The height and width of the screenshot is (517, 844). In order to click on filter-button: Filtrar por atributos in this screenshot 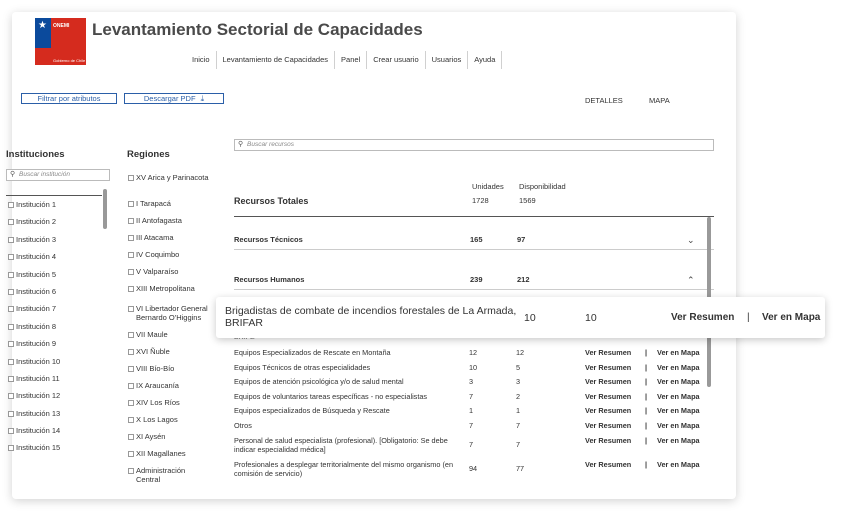, I will do `click(69, 98)`.